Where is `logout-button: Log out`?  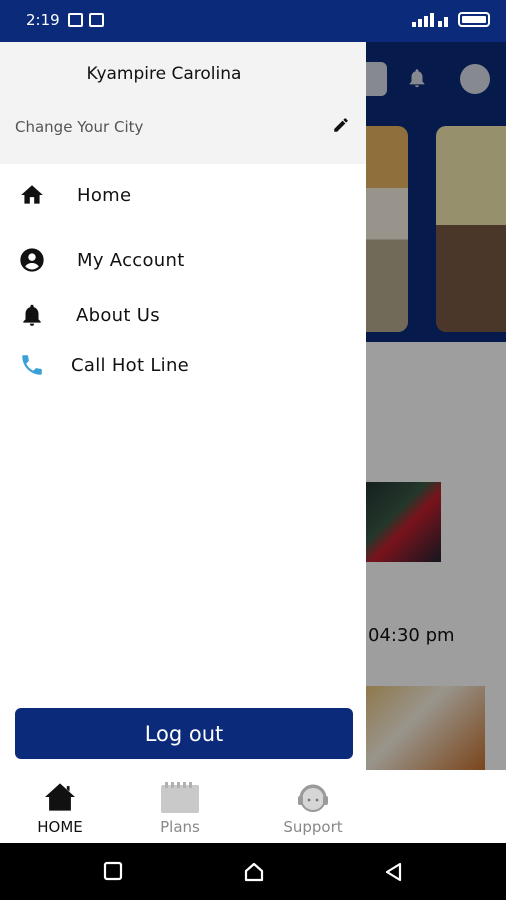 logout-button: Log out is located at coordinates (184, 733).